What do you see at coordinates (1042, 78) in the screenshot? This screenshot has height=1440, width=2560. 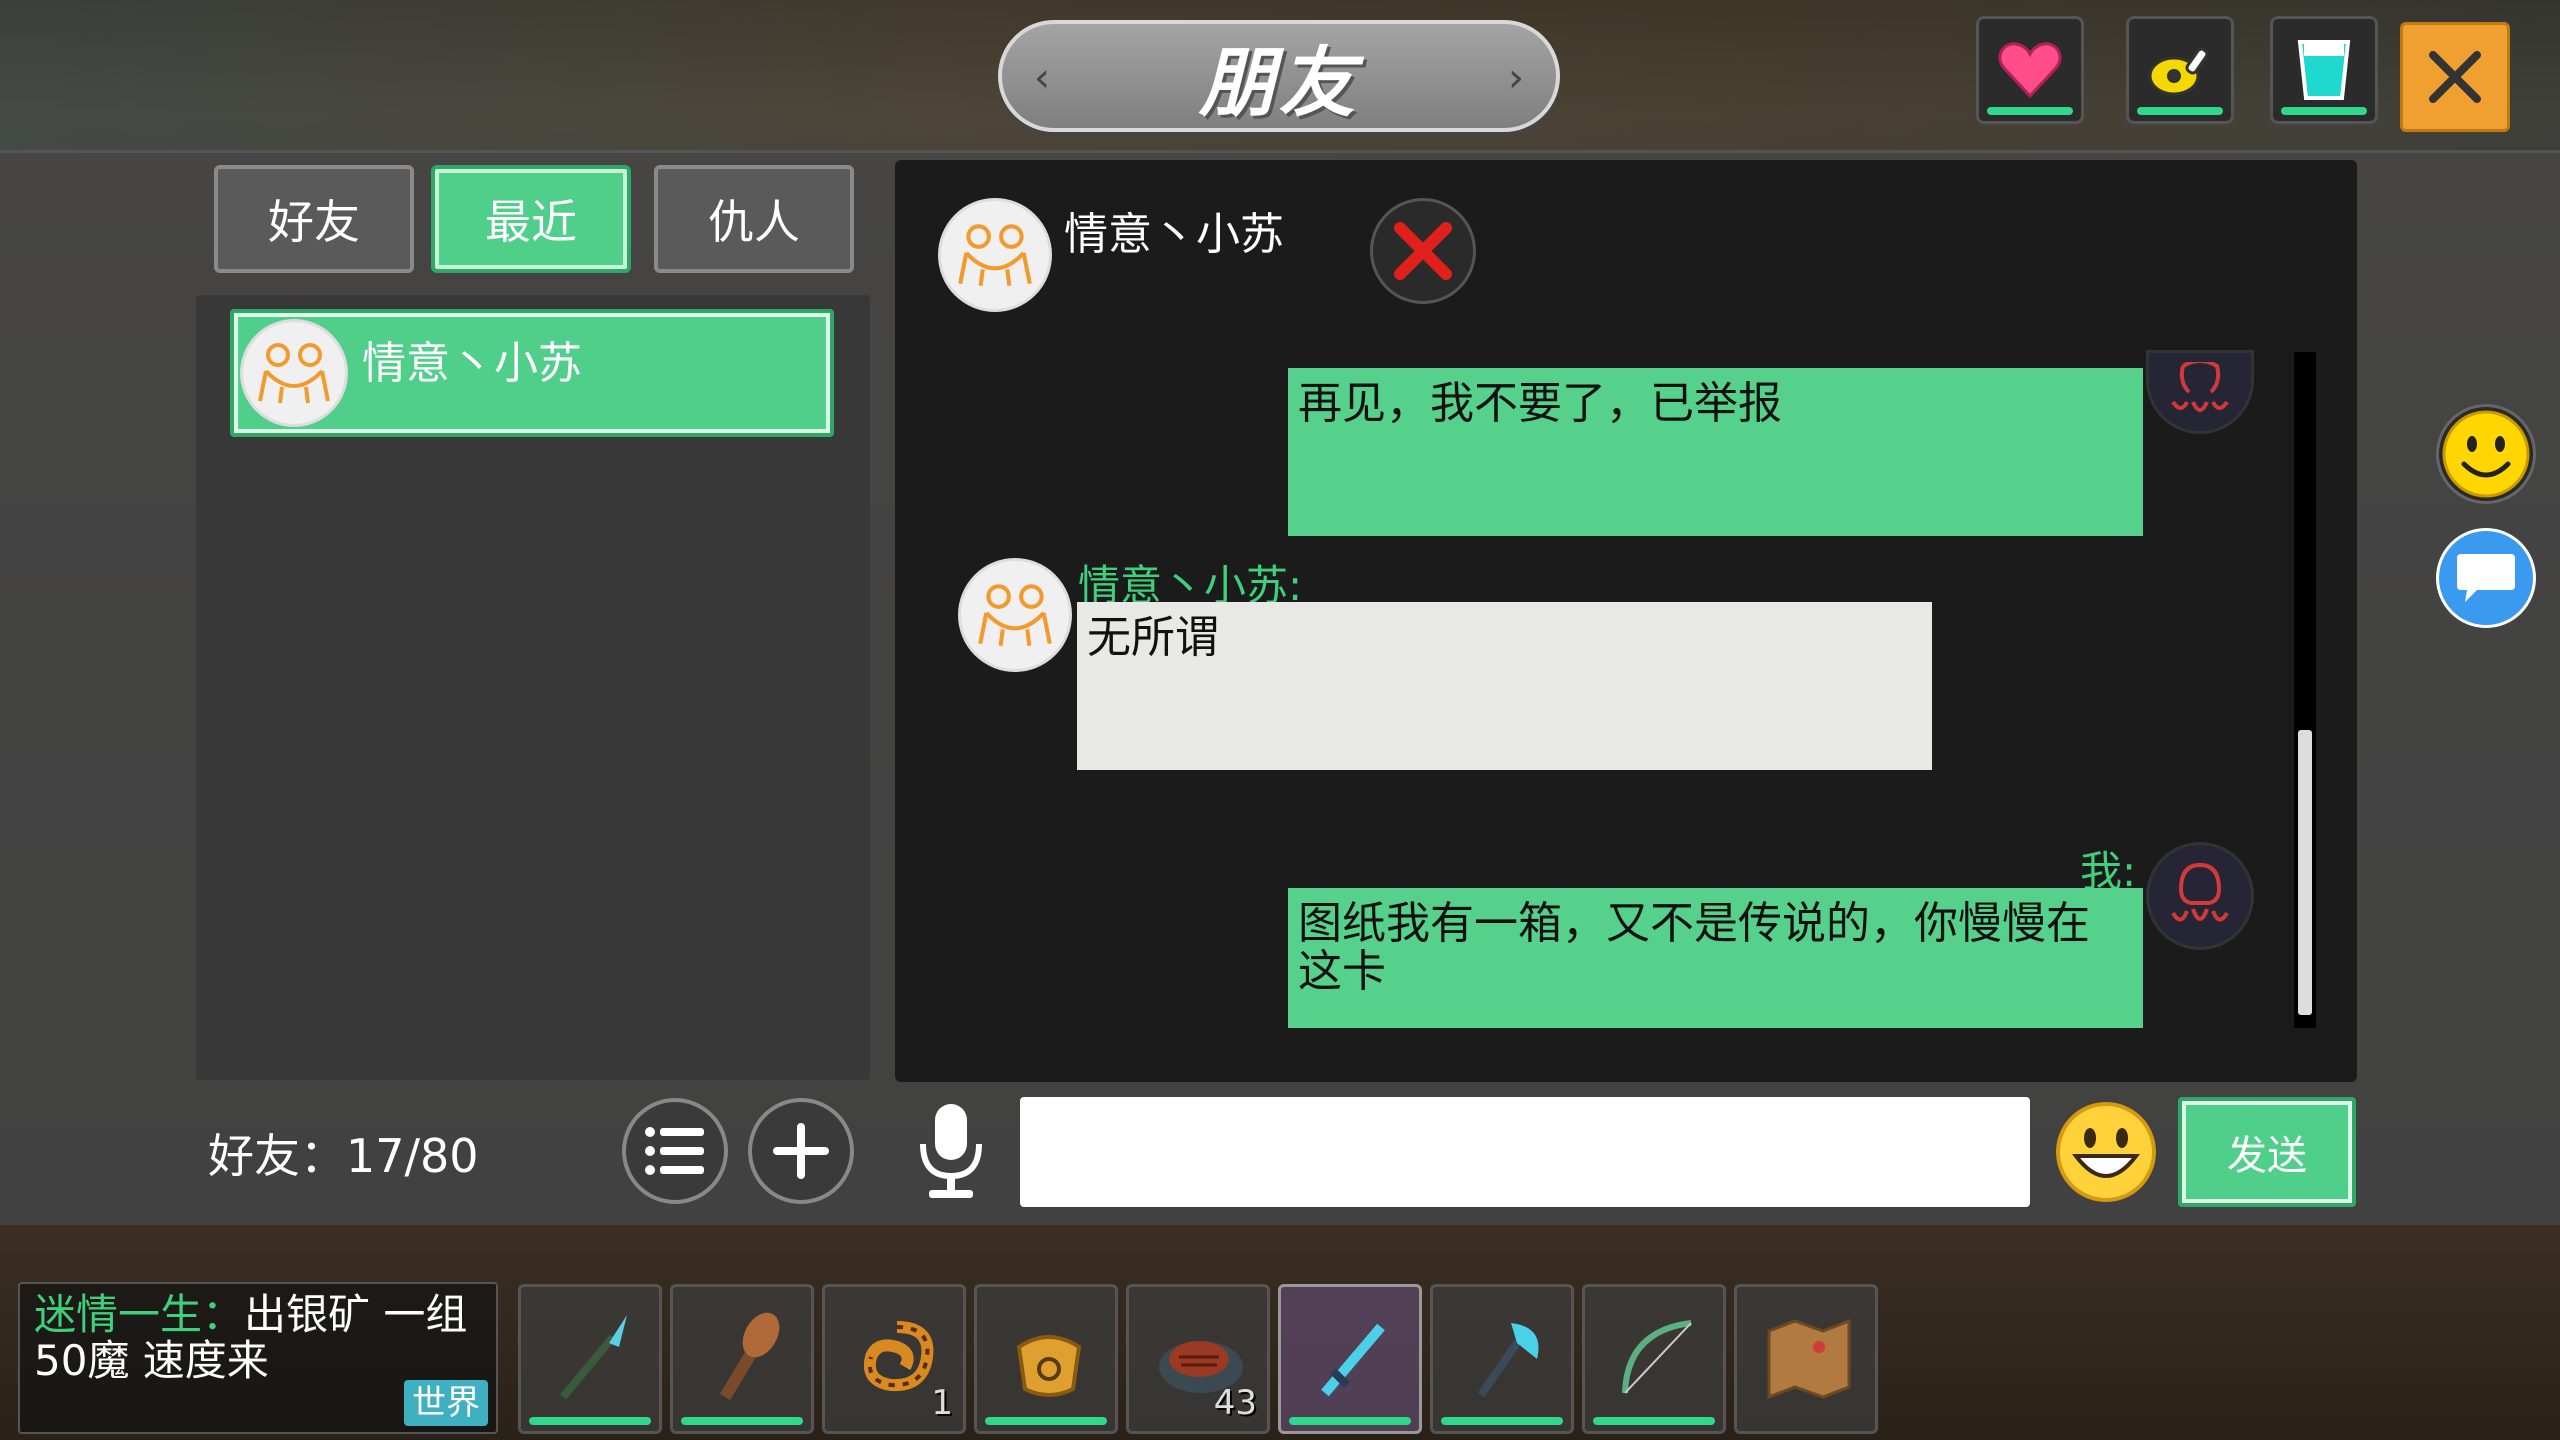 I see `arrow-left-icon: ‹` at bounding box center [1042, 78].